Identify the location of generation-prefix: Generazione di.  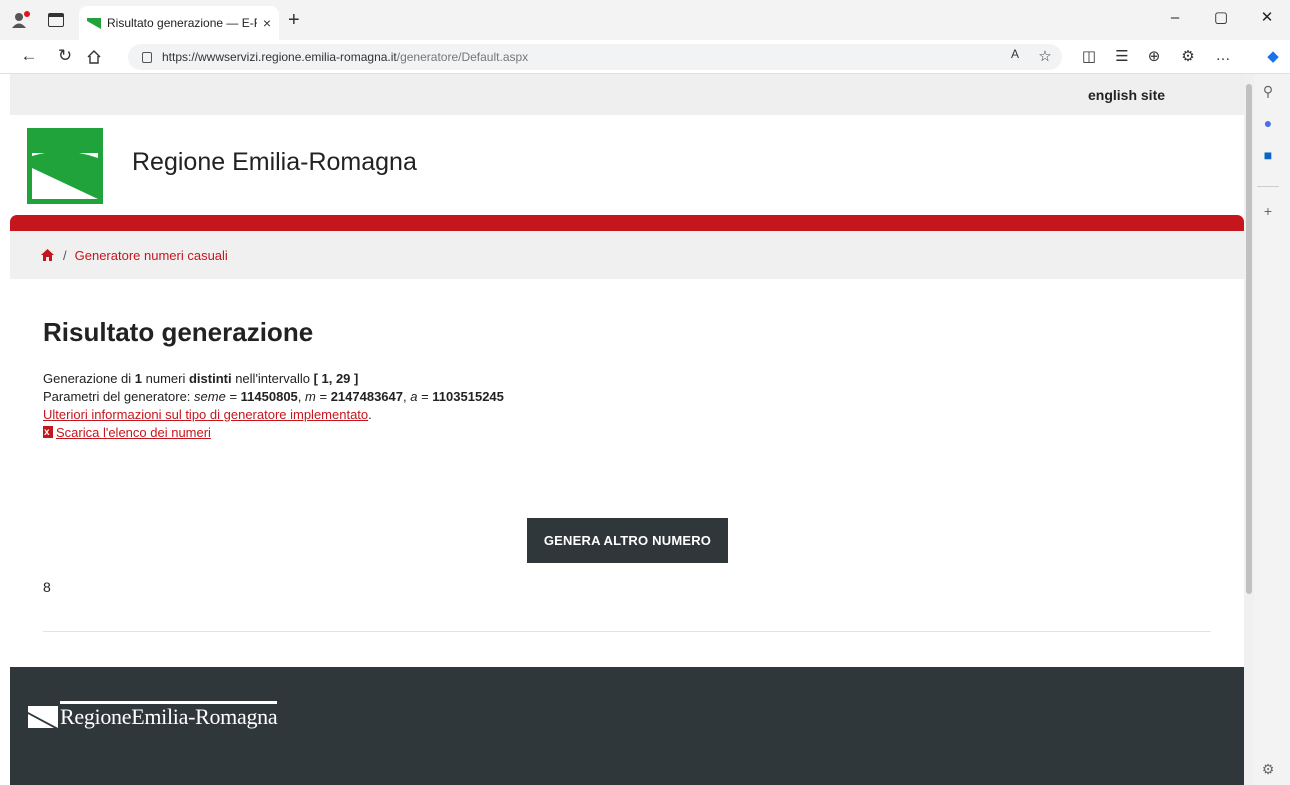
(89, 378).